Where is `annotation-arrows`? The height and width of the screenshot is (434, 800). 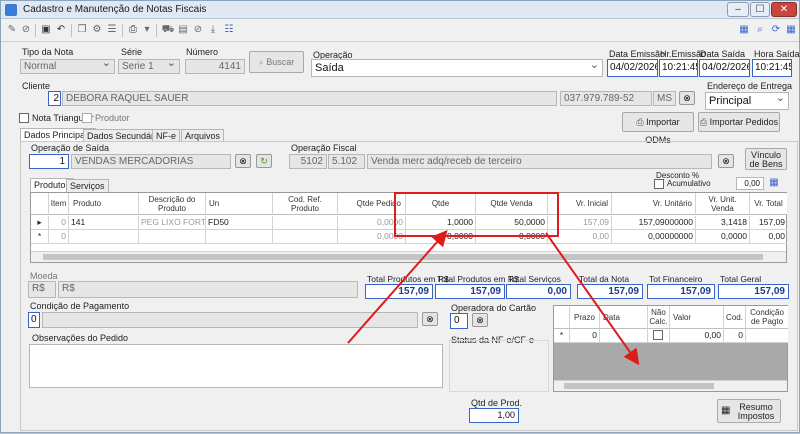 annotation-arrows is located at coordinates (493, 297).